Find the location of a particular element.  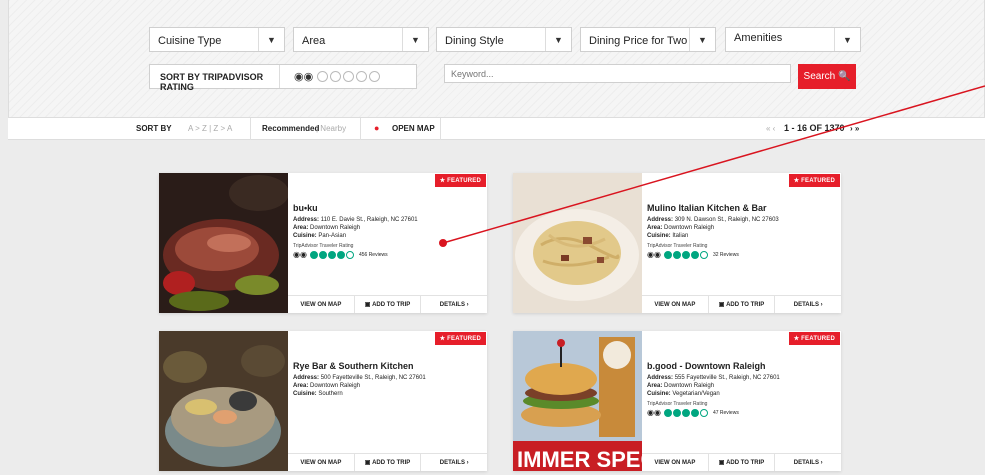

review-count: 47 Reviews is located at coordinates (726, 413).